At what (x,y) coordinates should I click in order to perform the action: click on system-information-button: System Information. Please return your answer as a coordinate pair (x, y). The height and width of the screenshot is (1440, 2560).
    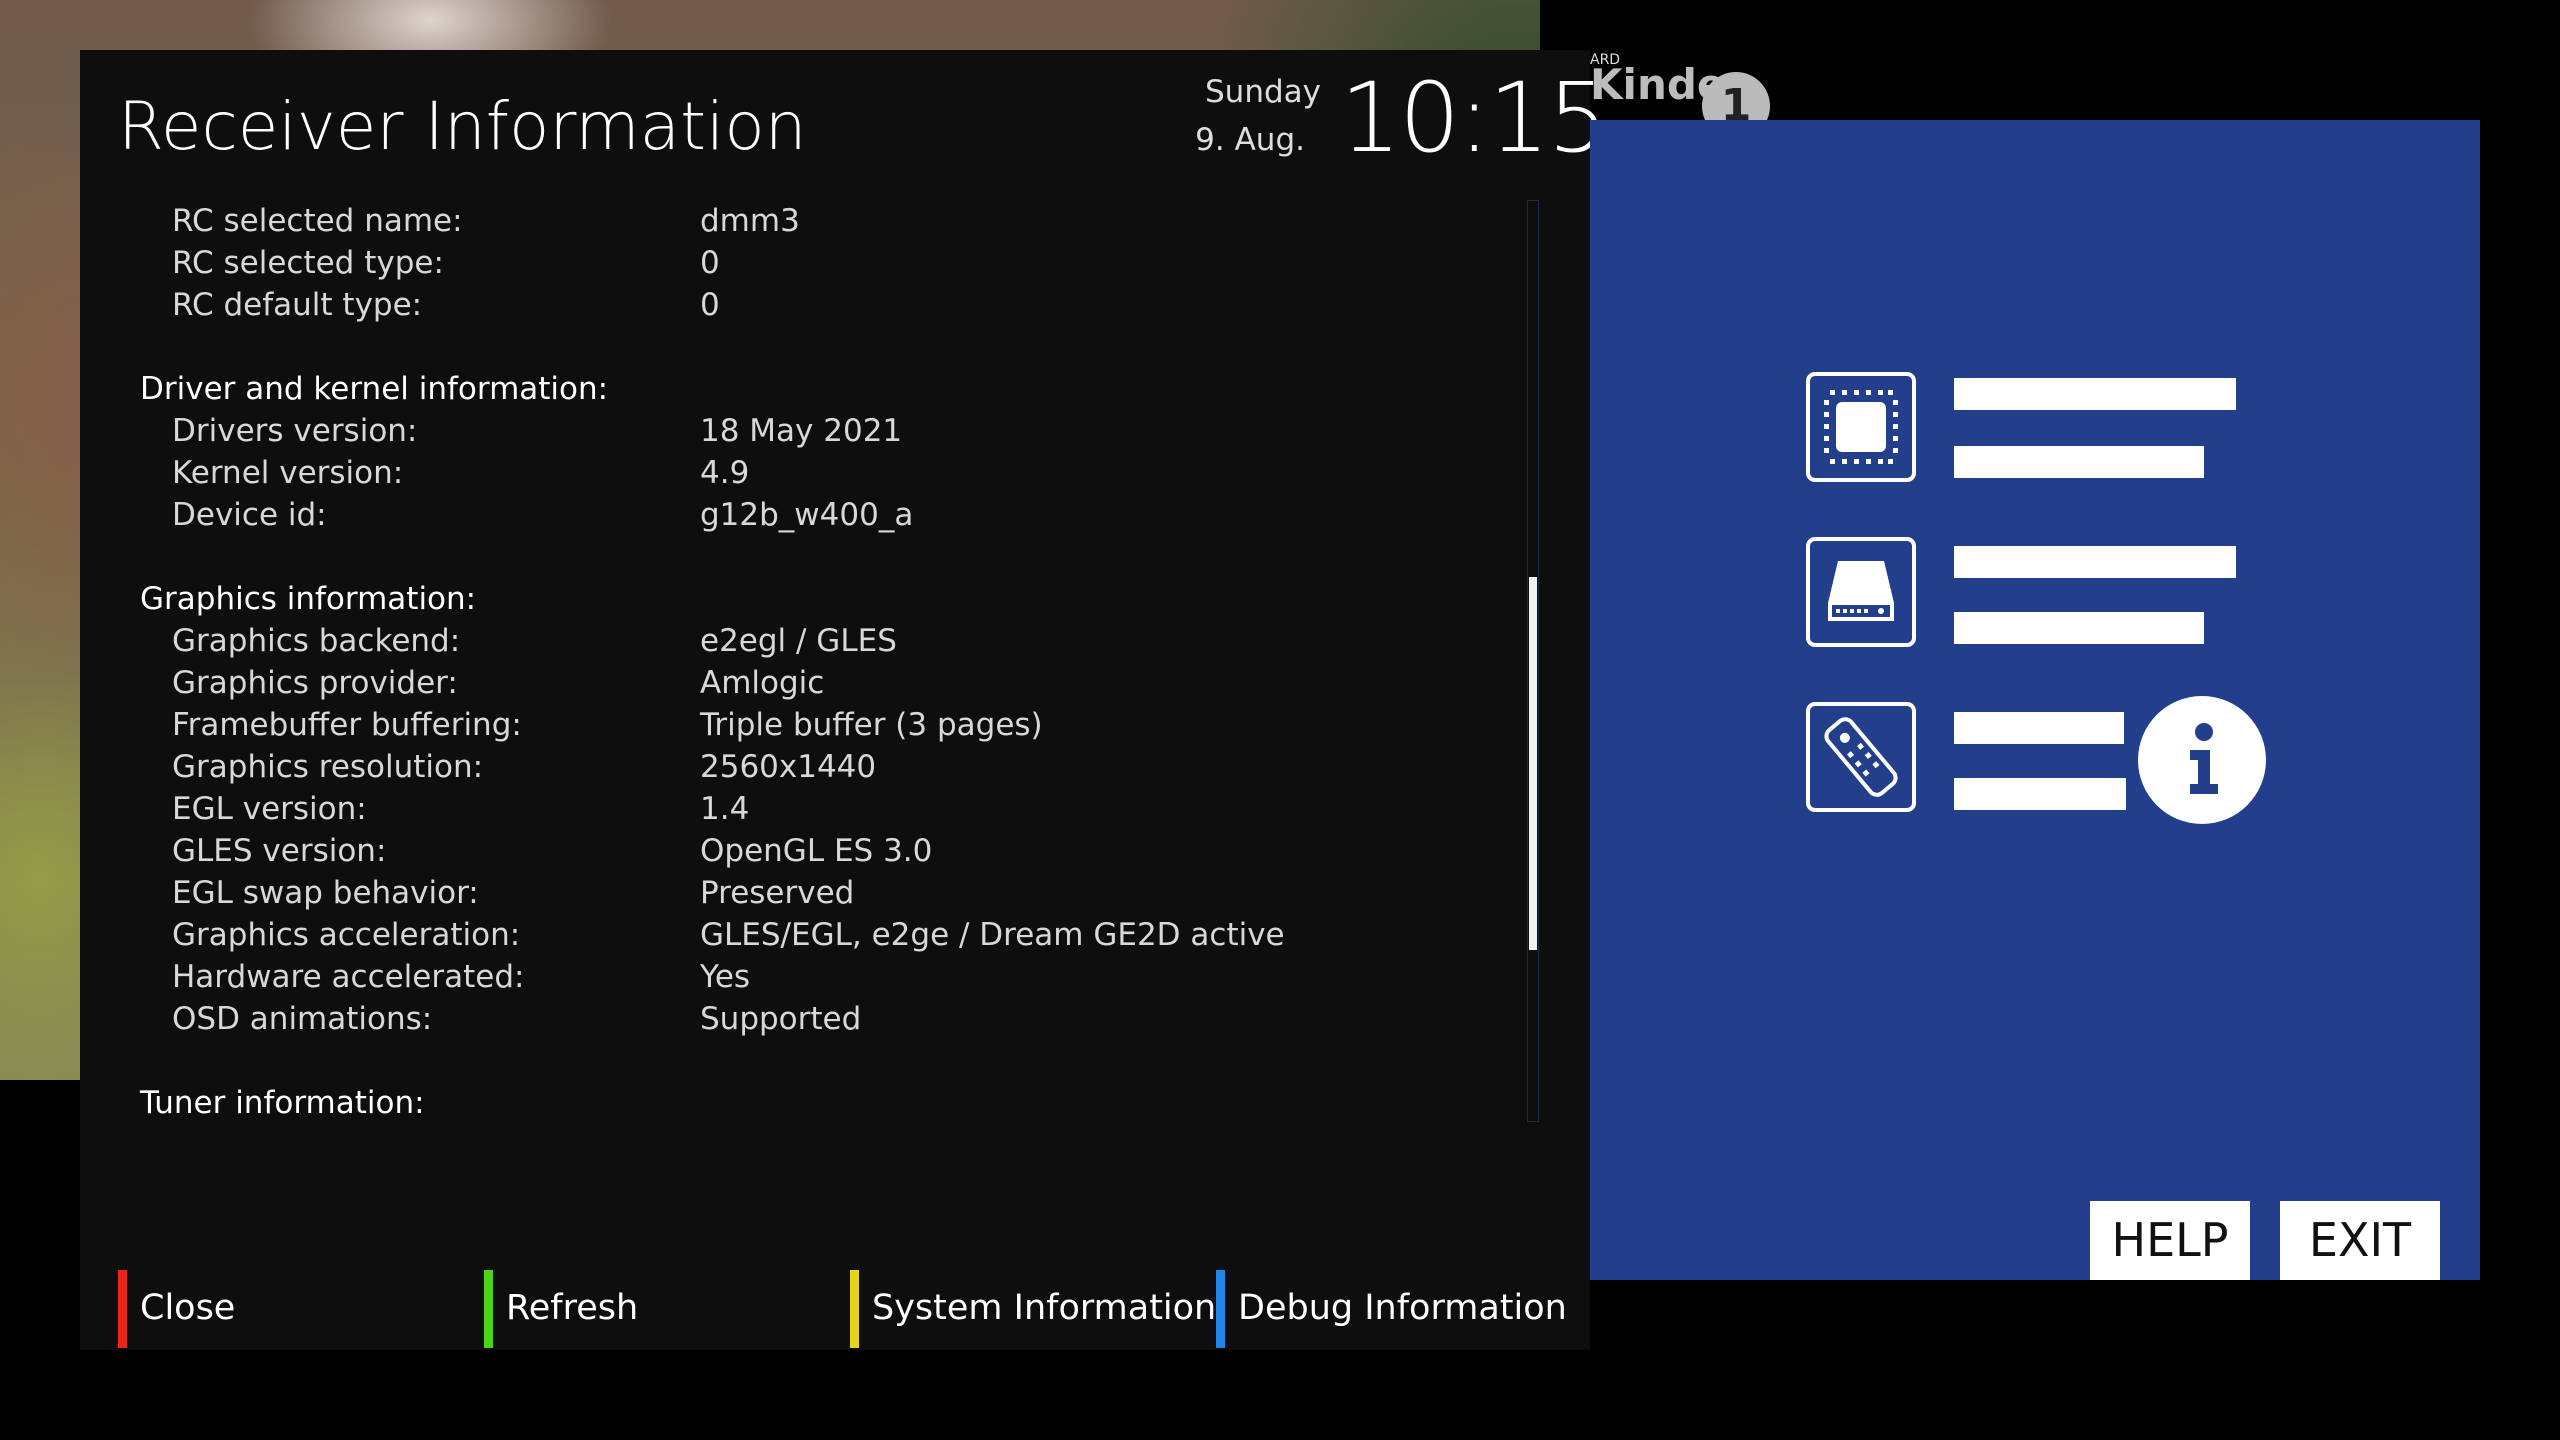
    Looking at the image, I should click on (1033, 1309).